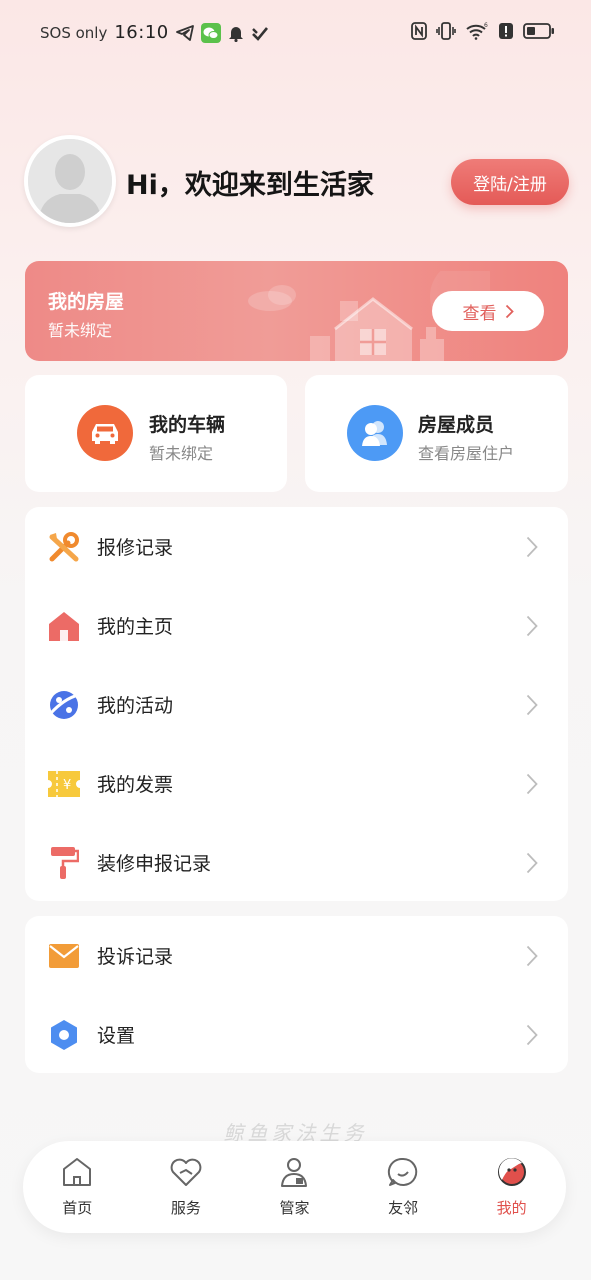  What do you see at coordinates (296, 546) in the screenshot?
I see `menu-item-repair-records: 报修记录` at bounding box center [296, 546].